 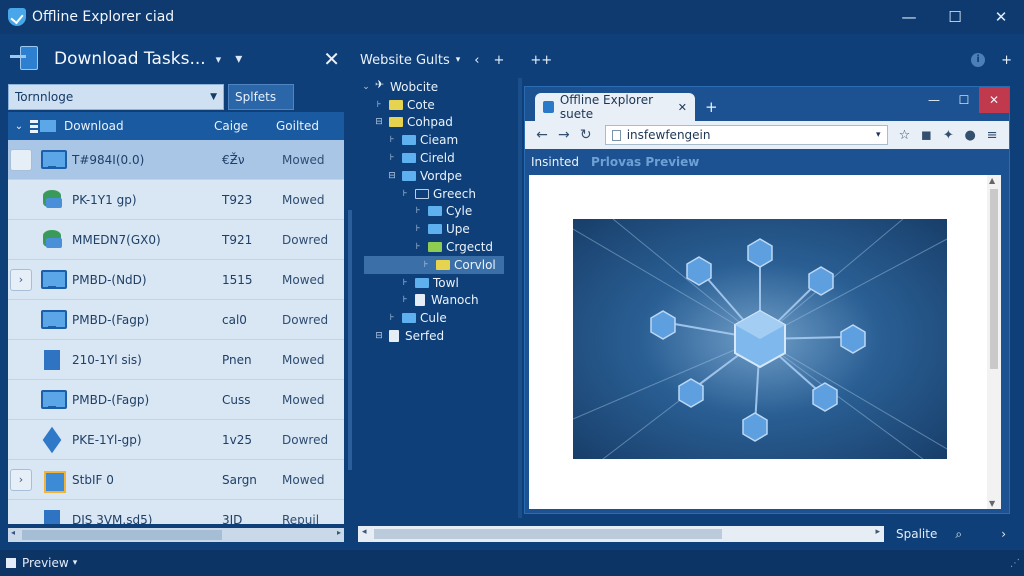 I want to click on more-options-icon: ▾, so click(x=238, y=59).